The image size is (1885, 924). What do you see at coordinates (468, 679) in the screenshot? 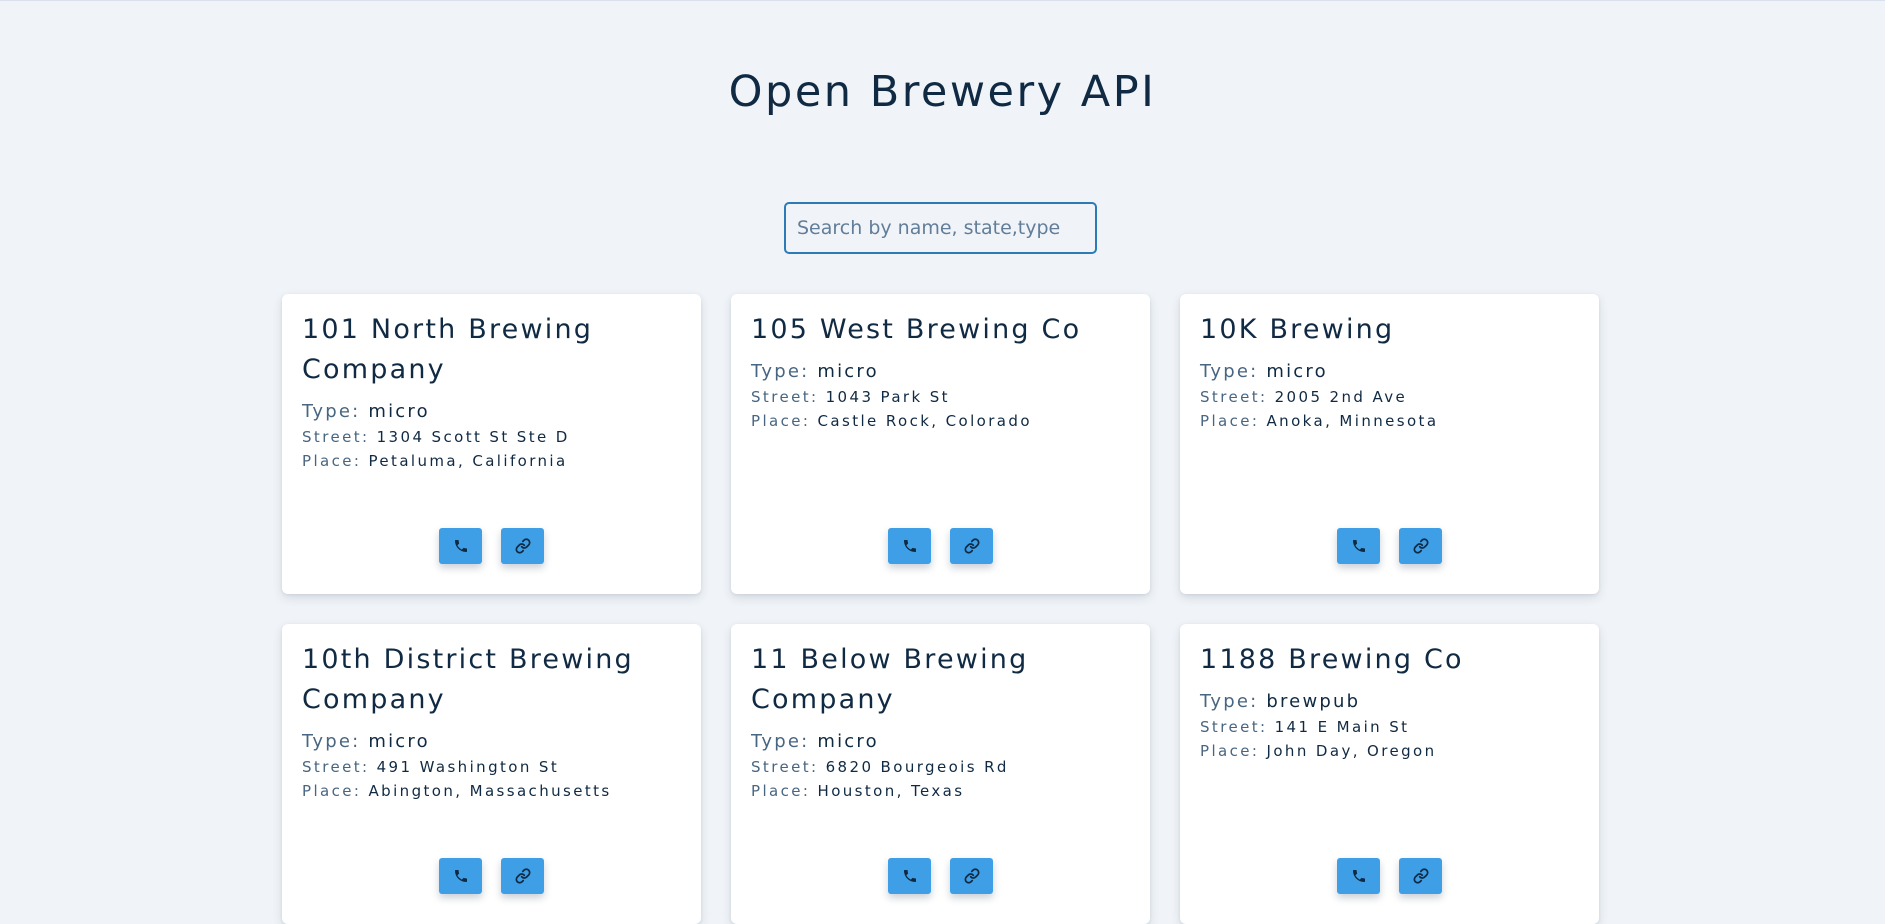
I see `brewery-name: 10th District Brewing Company` at bounding box center [468, 679].